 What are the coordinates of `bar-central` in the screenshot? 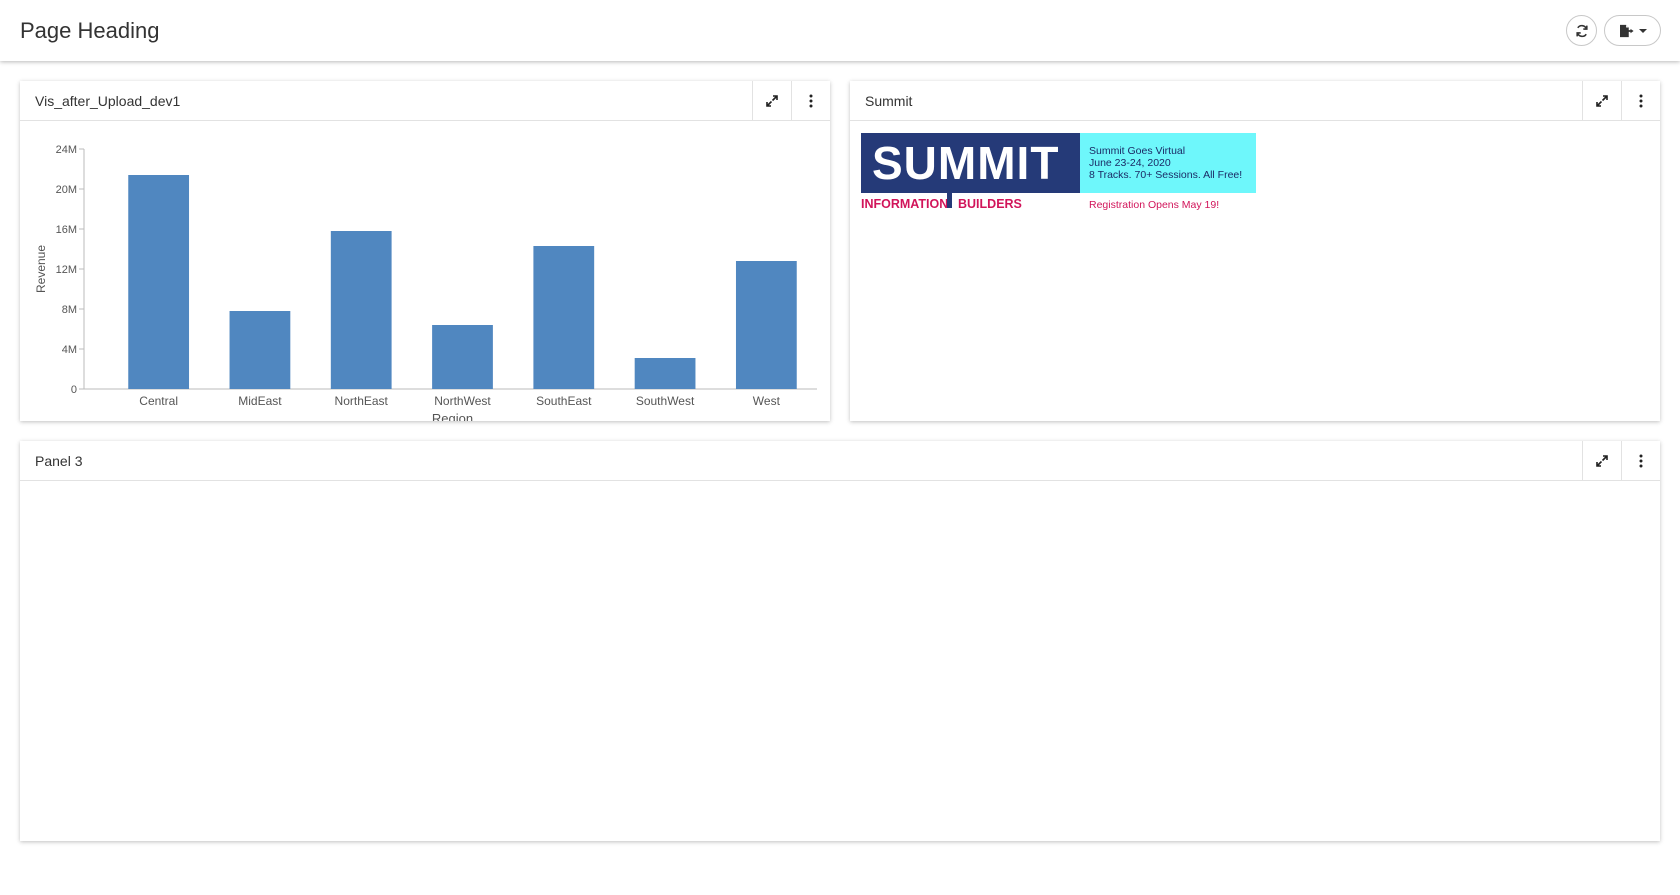 It's located at (159, 282).